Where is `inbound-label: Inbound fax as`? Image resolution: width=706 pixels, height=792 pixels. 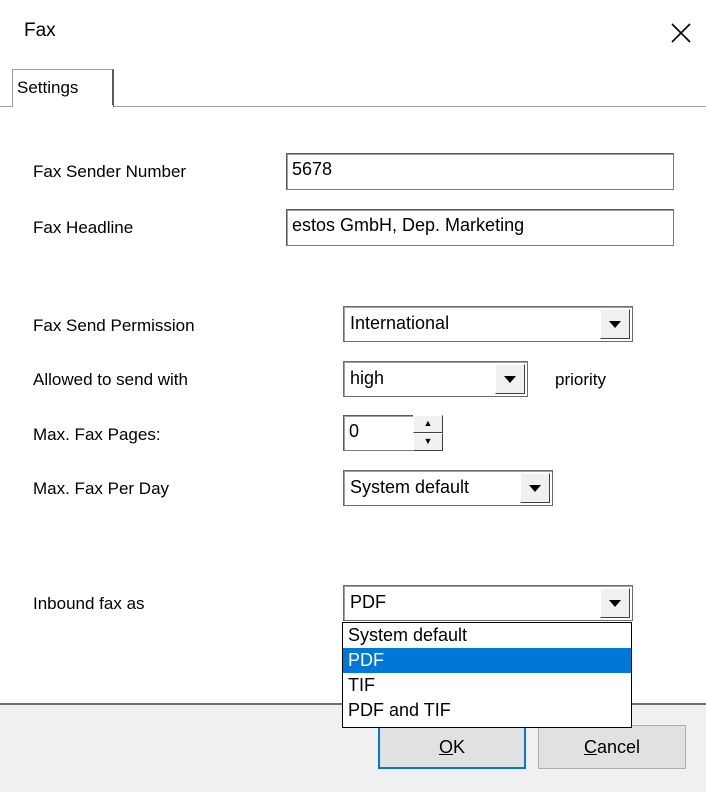 inbound-label: Inbound fax as is located at coordinates (89, 603).